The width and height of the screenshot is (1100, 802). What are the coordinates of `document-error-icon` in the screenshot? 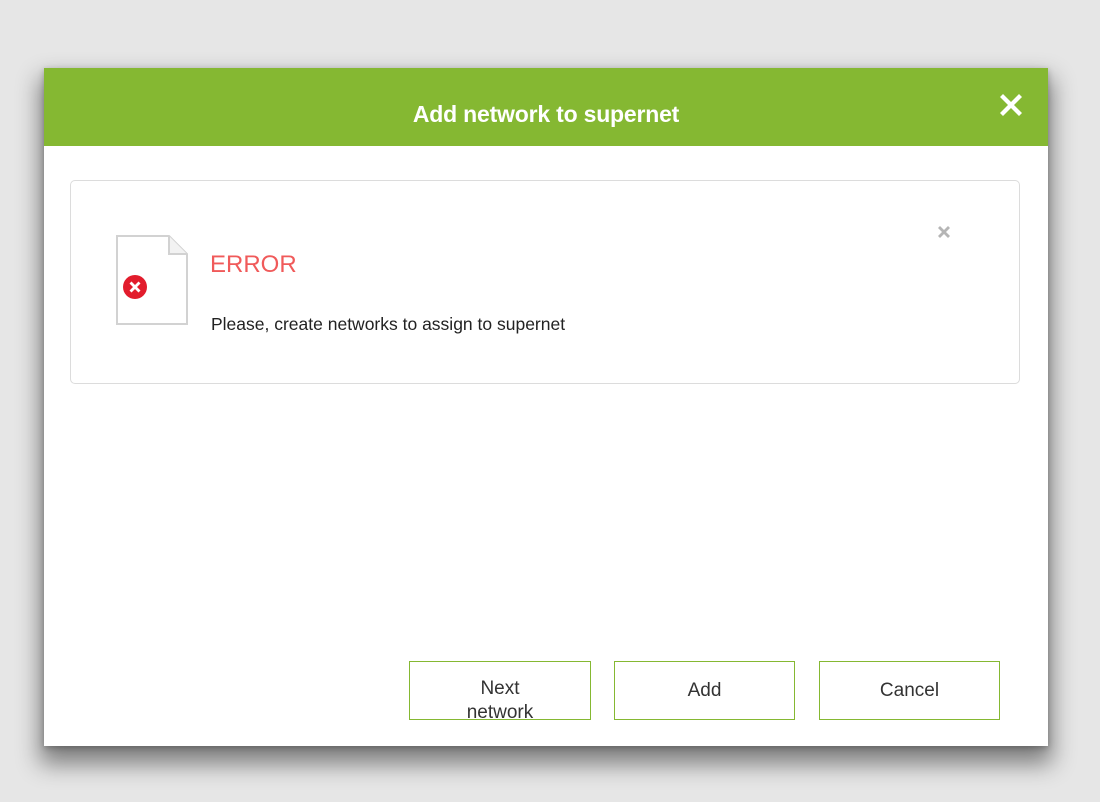 It's located at (152, 280).